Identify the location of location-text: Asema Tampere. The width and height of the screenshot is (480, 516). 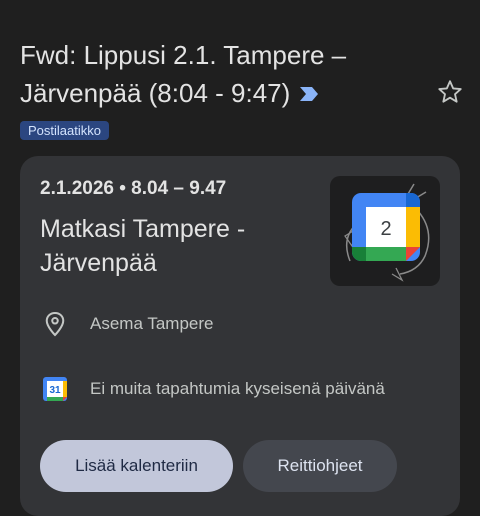
(152, 323).